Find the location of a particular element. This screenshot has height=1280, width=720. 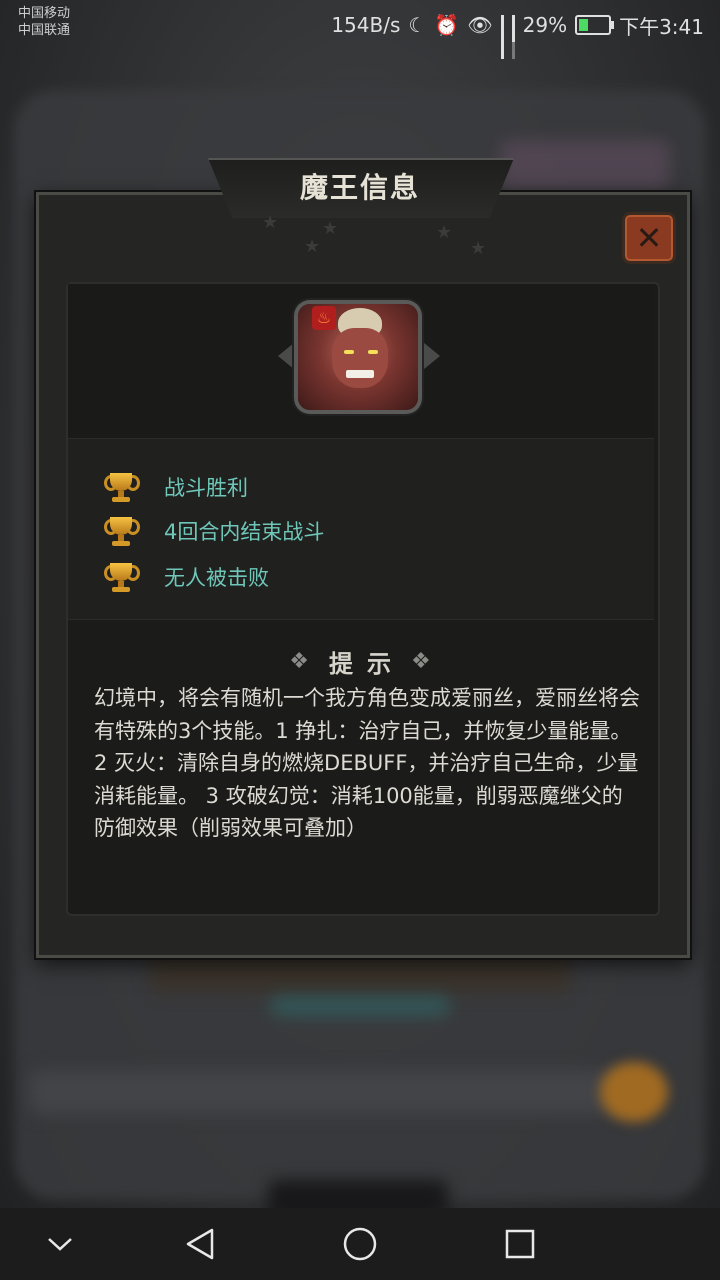

condition-item: 战斗胜利 is located at coordinates (176, 487).